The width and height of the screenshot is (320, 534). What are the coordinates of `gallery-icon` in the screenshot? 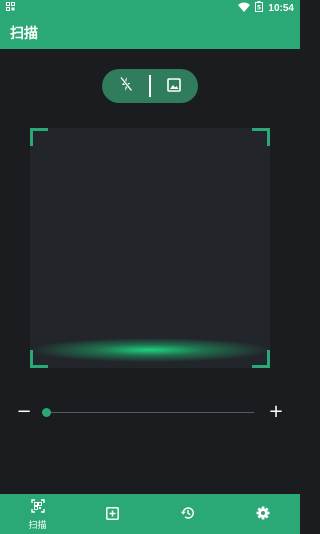 It's located at (174, 86).